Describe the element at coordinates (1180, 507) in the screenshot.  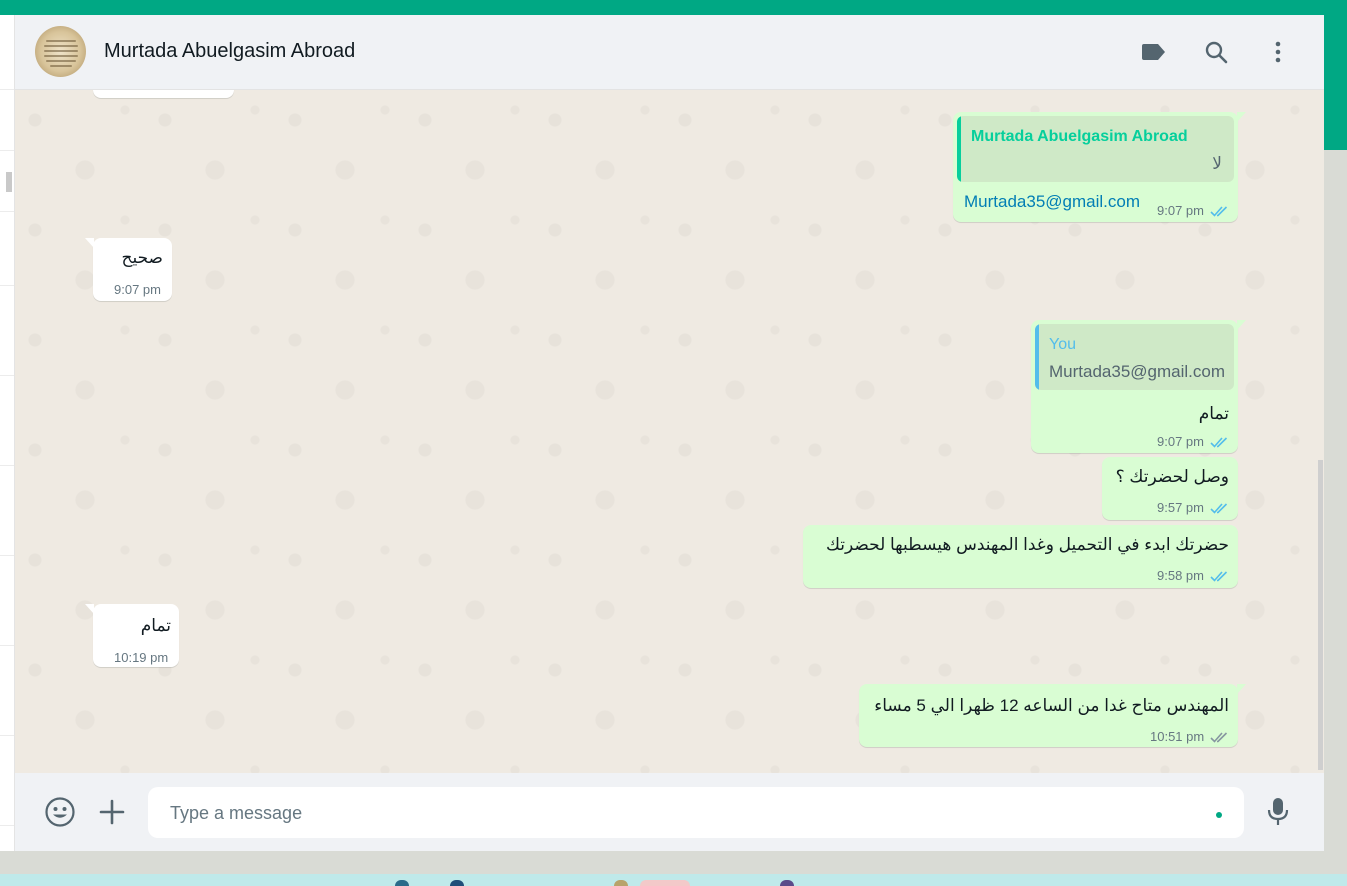
I see `message-time: 9:57 pm` at that location.